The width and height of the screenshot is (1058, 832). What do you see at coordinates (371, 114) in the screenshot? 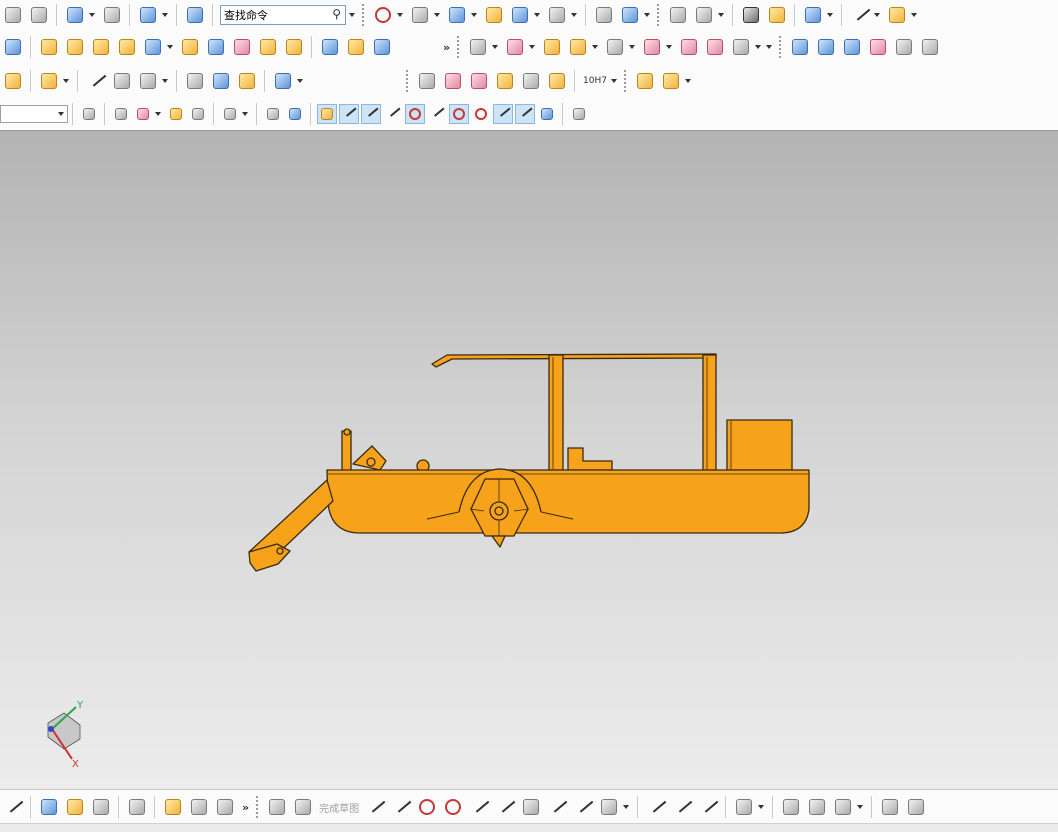
I see `snap-midpoint-icon` at bounding box center [371, 114].